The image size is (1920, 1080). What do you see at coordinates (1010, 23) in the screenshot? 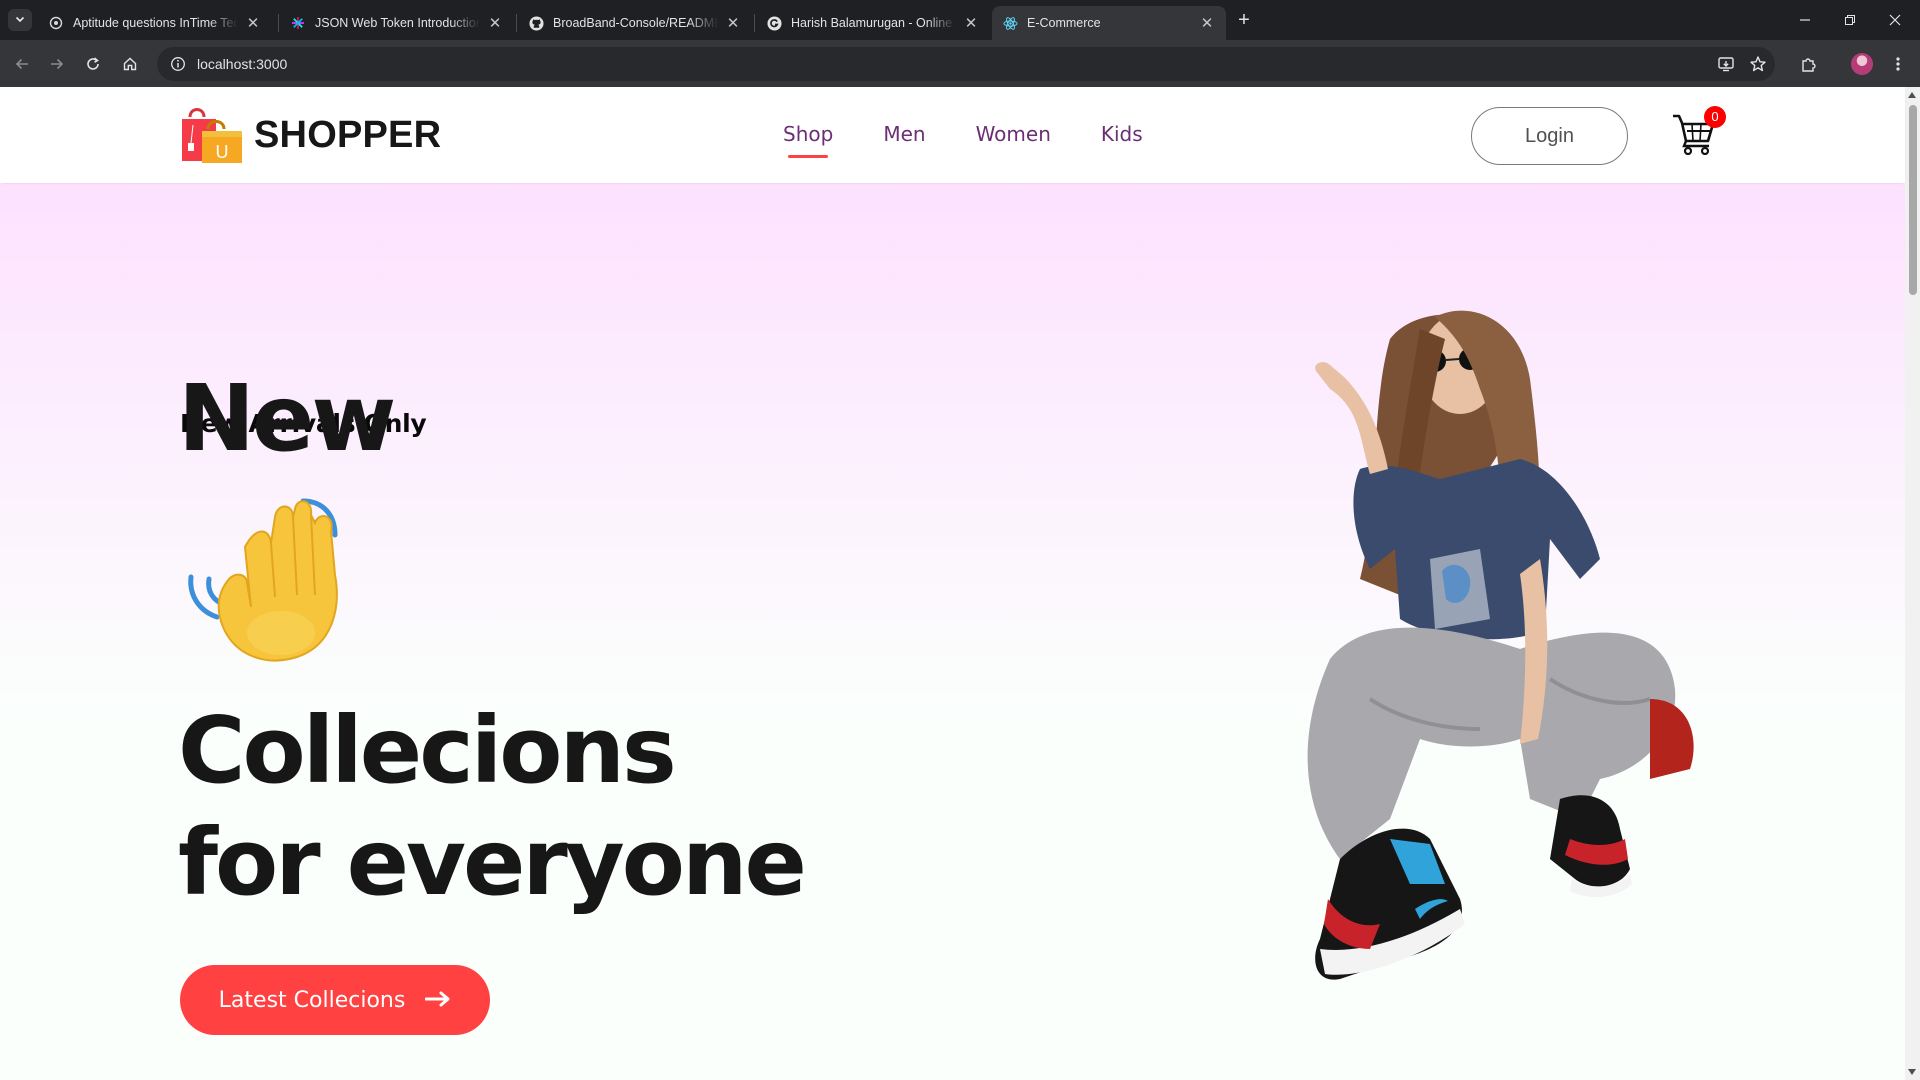
I see `react-icon` at bounding box center [1010, 23].